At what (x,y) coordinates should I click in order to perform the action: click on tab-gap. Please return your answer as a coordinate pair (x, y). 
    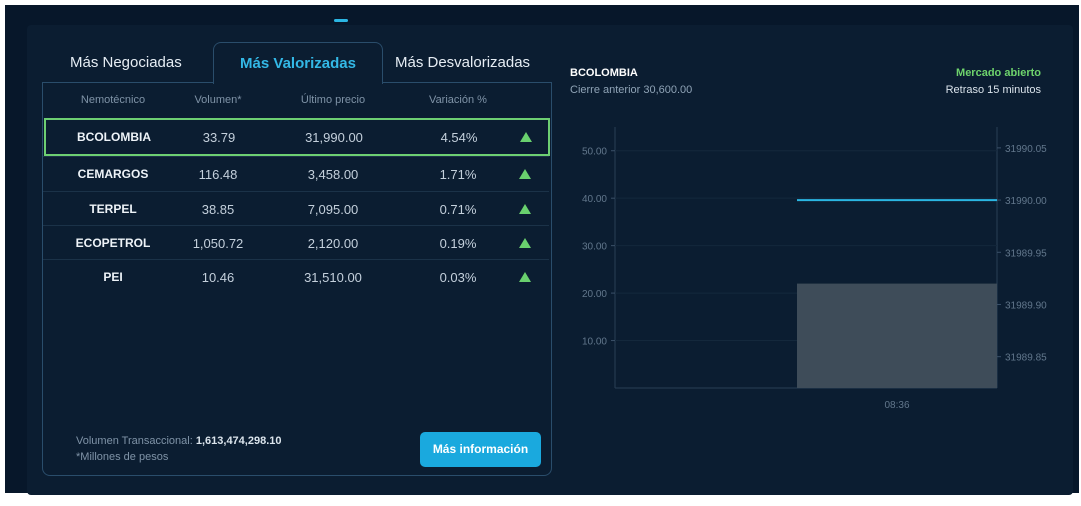
    Looking at the image, I should click on (297, 82).